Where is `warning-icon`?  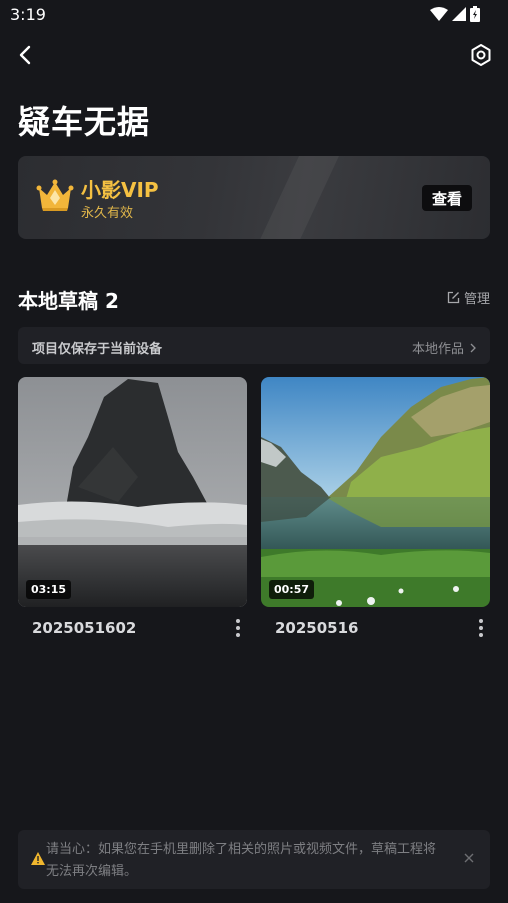
warning-icon is located at coordinates (38, 858).